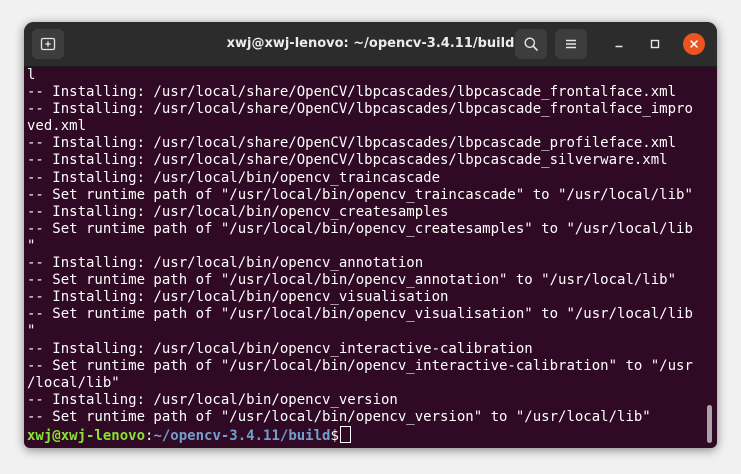 This screenshot has height=474, width=741. What do you see at coordinates (31, 75) in the screenshot?
I see `output-line: l` at bounding box center [31, 75].